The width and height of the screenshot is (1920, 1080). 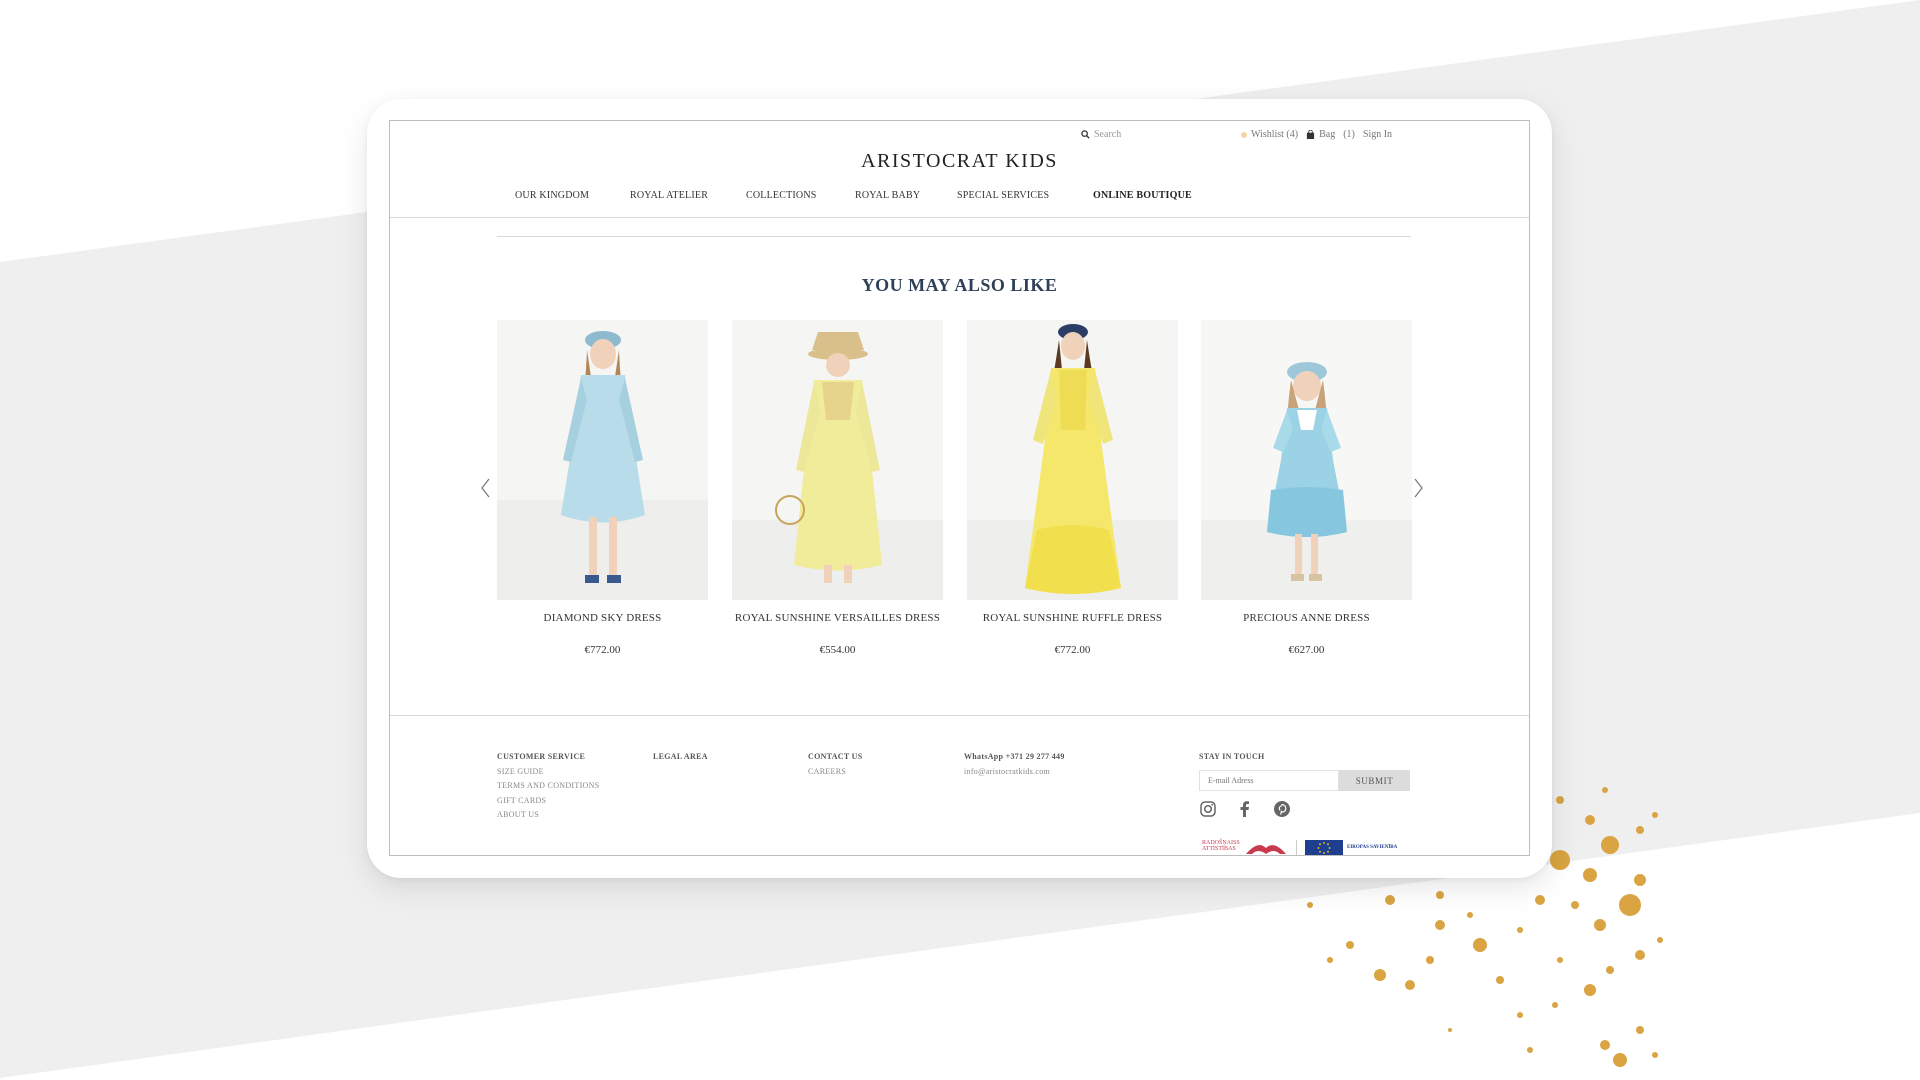 I want to click on product-name: ROYAL SUNSHINE VERSAILLES DRESS, so click(x=837, y=618).